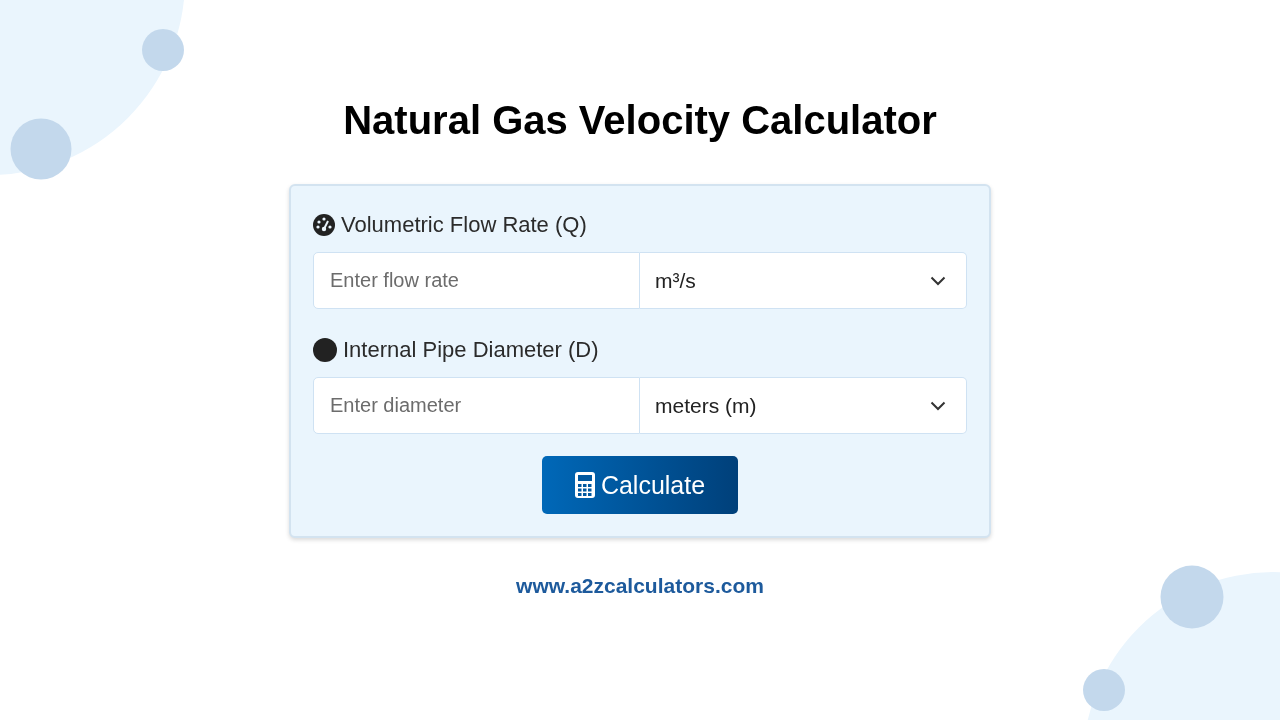  Describe the element at coordinates (476, 405) in the screenshot. I see `input-field: Enter diameter` at that location.